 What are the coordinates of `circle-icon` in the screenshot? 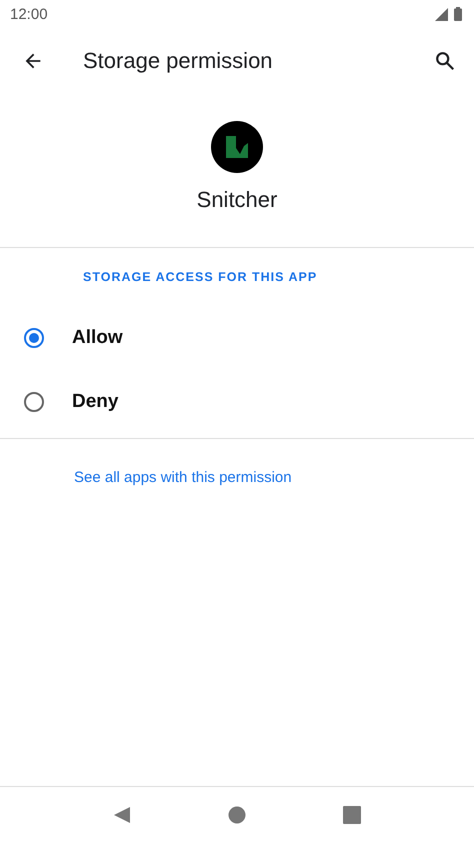 It's located at (237, 815).